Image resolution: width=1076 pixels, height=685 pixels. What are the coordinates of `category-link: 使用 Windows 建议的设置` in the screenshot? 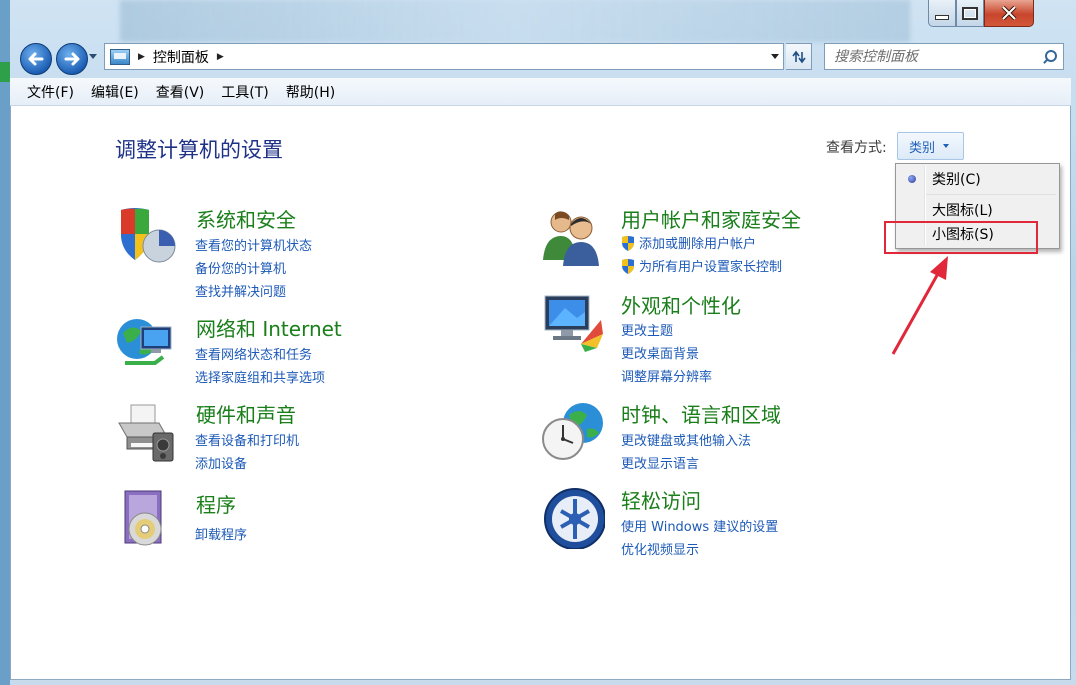 It's located at (699, 525).